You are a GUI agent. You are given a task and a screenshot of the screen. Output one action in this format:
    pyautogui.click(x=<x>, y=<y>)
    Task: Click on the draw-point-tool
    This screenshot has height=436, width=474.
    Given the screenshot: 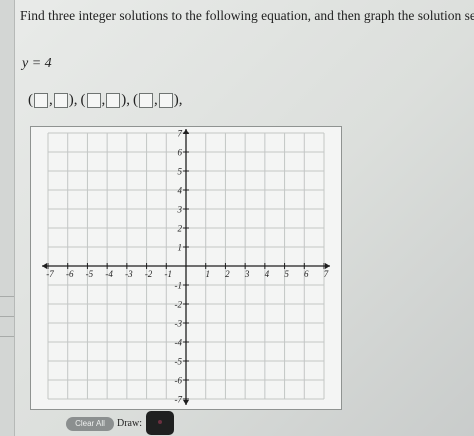 What is the action you would take?
    pyautogui.click(x=160, y=423)
    